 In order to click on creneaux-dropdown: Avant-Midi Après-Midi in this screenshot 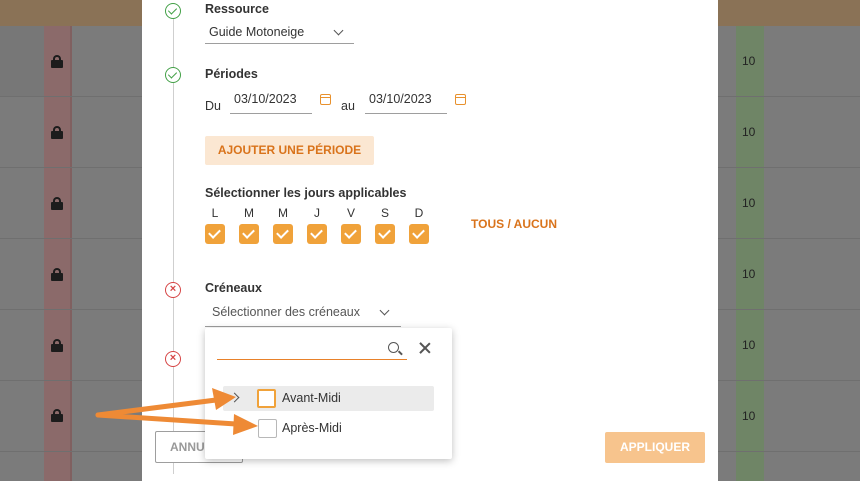, I will do `click(328, 393)`.